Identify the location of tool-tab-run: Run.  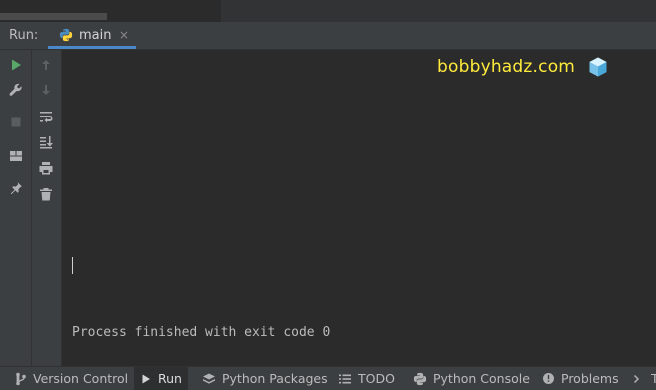
(161, 378).